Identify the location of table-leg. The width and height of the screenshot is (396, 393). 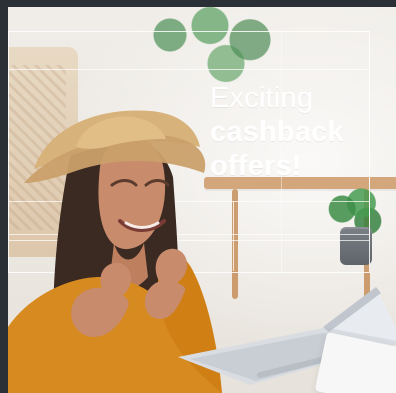
(235, 244).